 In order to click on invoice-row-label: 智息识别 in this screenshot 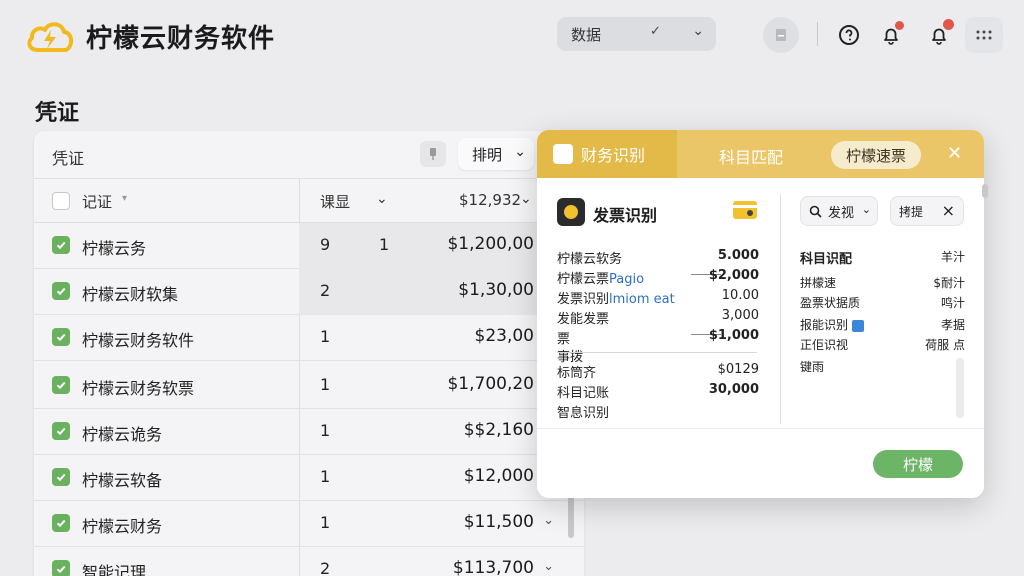, I will do `click(583, 413)`.